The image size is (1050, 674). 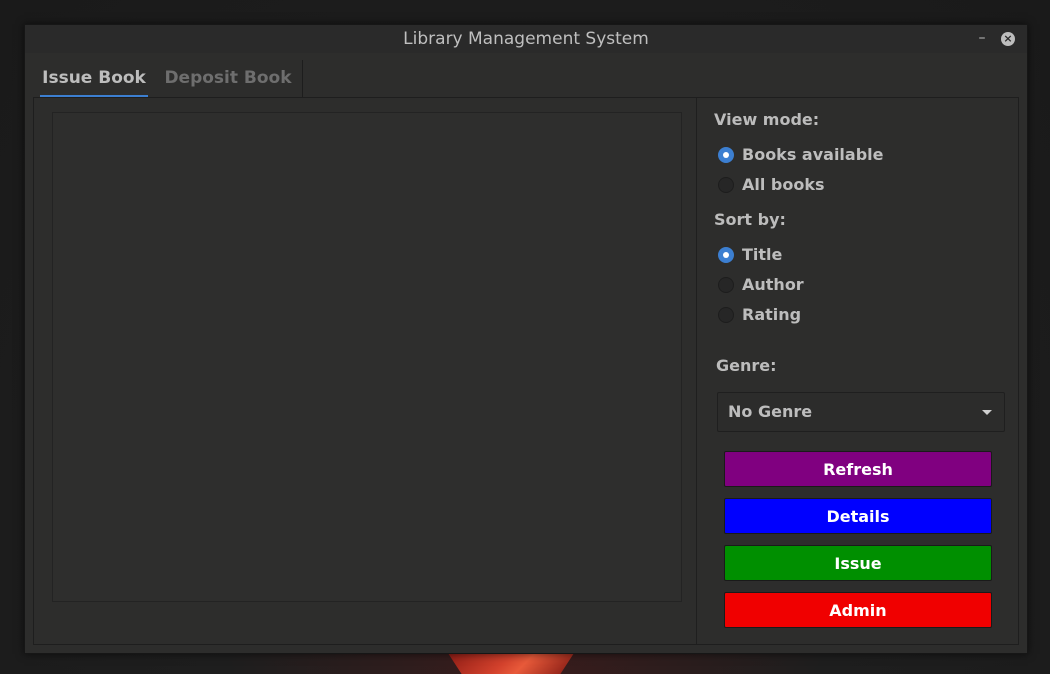 I want to click on window-title: Library Management System, so click(x=526, y=39).